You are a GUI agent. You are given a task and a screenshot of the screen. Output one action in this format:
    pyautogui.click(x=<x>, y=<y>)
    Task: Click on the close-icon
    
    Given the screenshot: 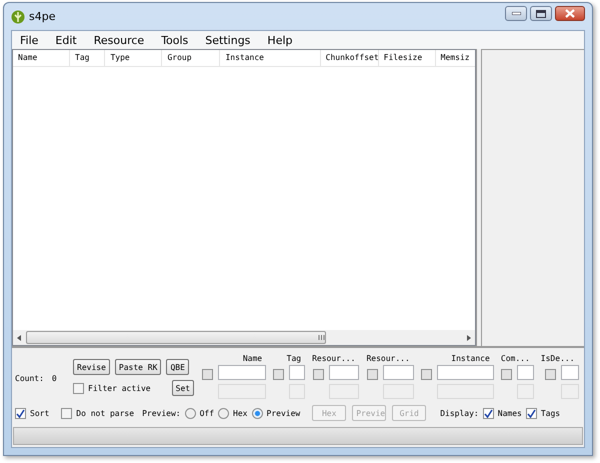 What is the action you would take?
    pyautogui.click(x=570, y=13)
    